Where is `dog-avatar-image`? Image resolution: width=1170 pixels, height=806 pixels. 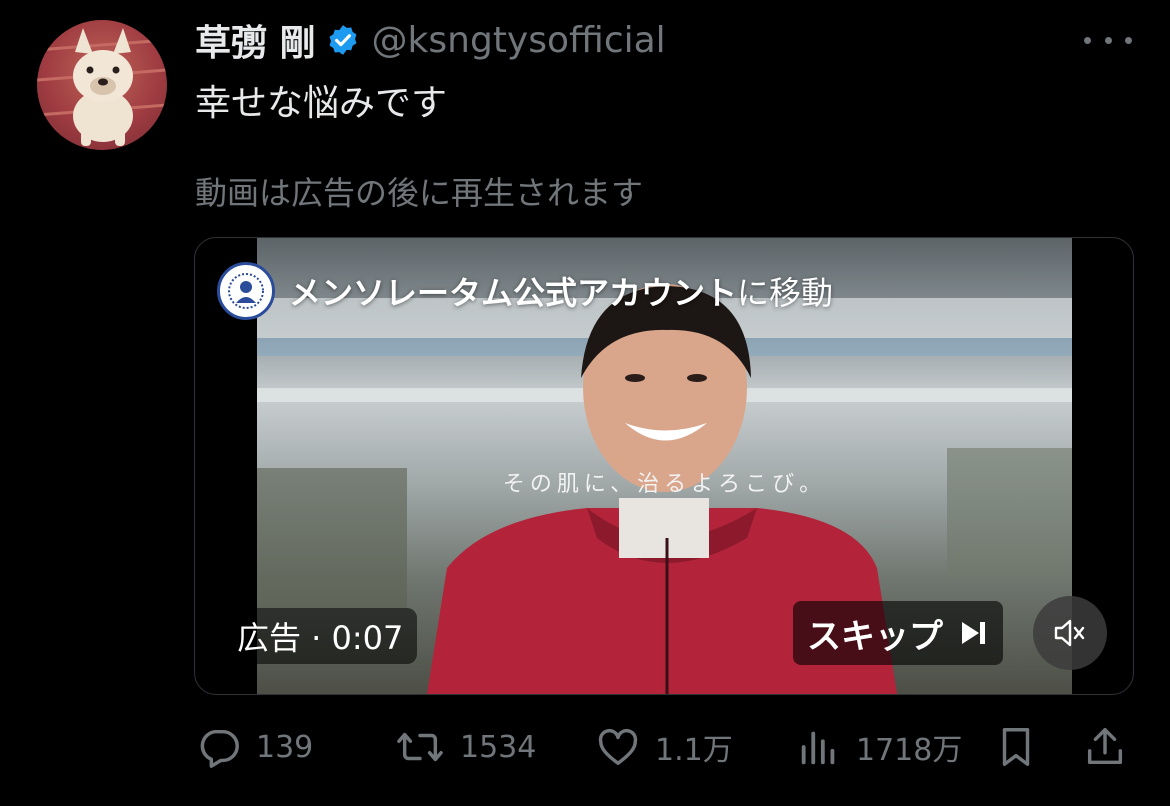 dog-avatar-image is located at coordinates (102, 85).